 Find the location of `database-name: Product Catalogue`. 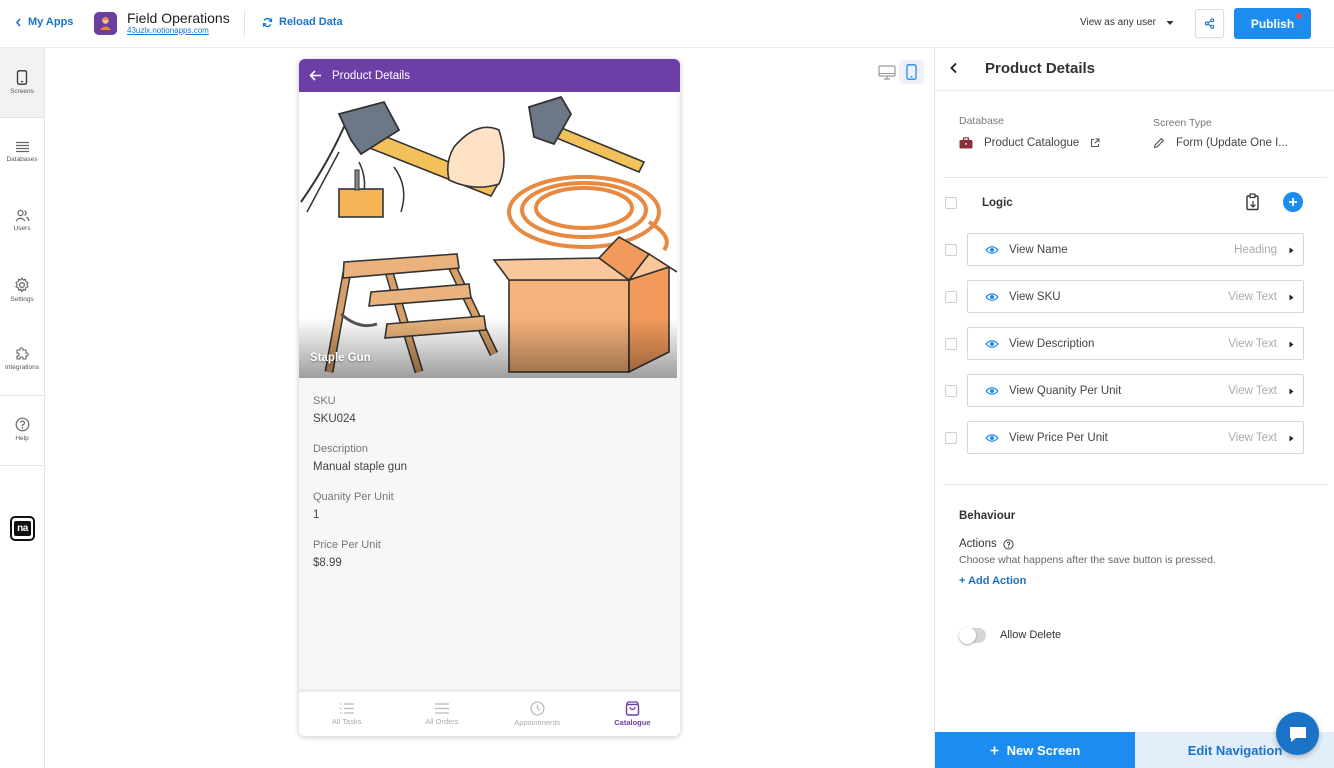

database-name: Product Catalogue is located at coordinates (1032, 143).